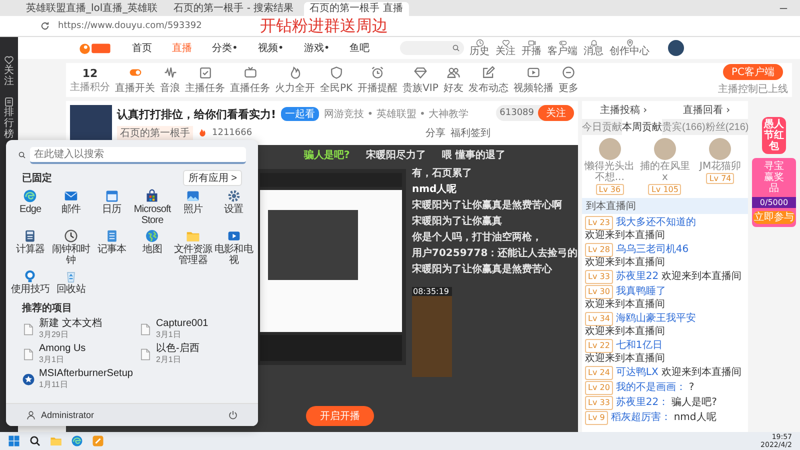 The width and height of the screenshot is (800, 450). Describe the element at coordinates (637, 373) in the screenshot. I see `chat-username: 可达鸭LX` at that location.